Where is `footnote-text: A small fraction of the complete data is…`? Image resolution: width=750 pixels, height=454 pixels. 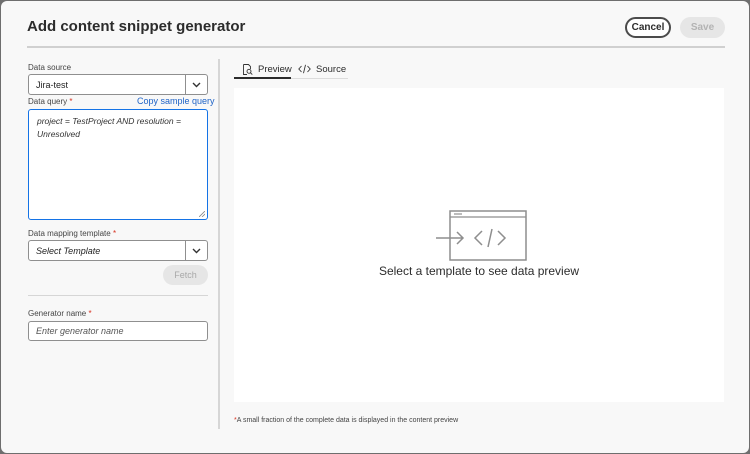 footnote-text: A small fraction of the complete data is… is located at coordinates (347, 420).